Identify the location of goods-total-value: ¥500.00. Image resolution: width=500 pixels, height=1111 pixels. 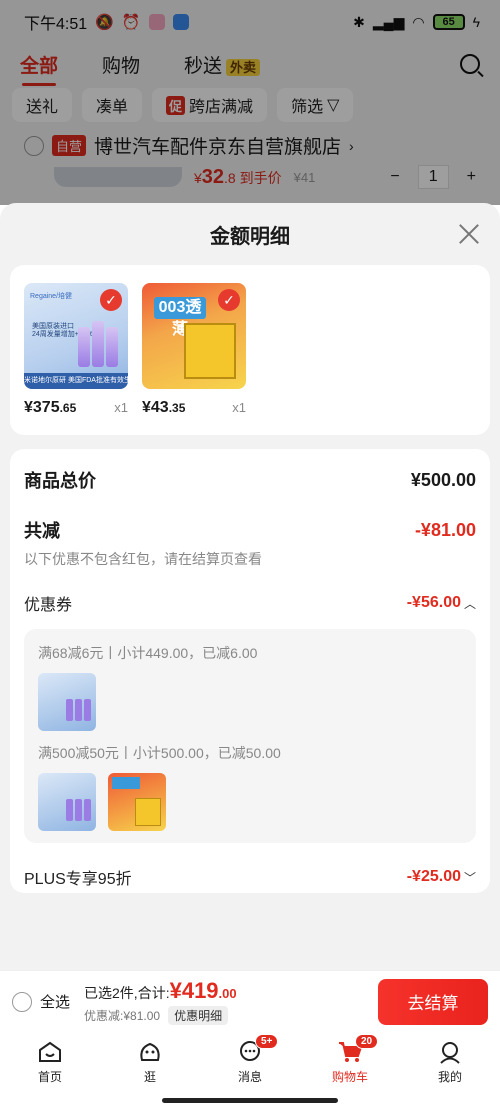
(443, 479).